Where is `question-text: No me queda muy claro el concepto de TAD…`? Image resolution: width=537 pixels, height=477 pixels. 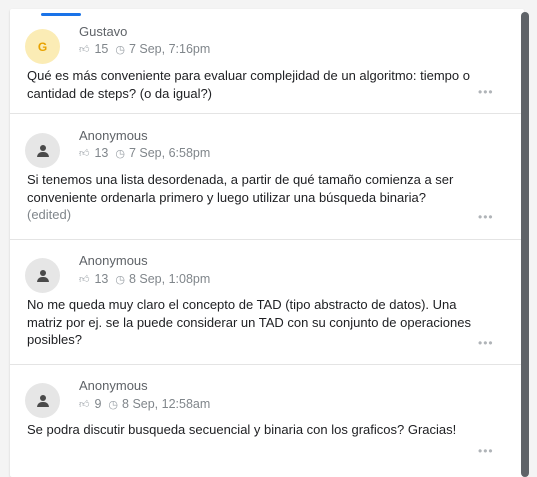 question-text: No me queda muy claro el concepto de TAD… is located at coordinates (252, 322).